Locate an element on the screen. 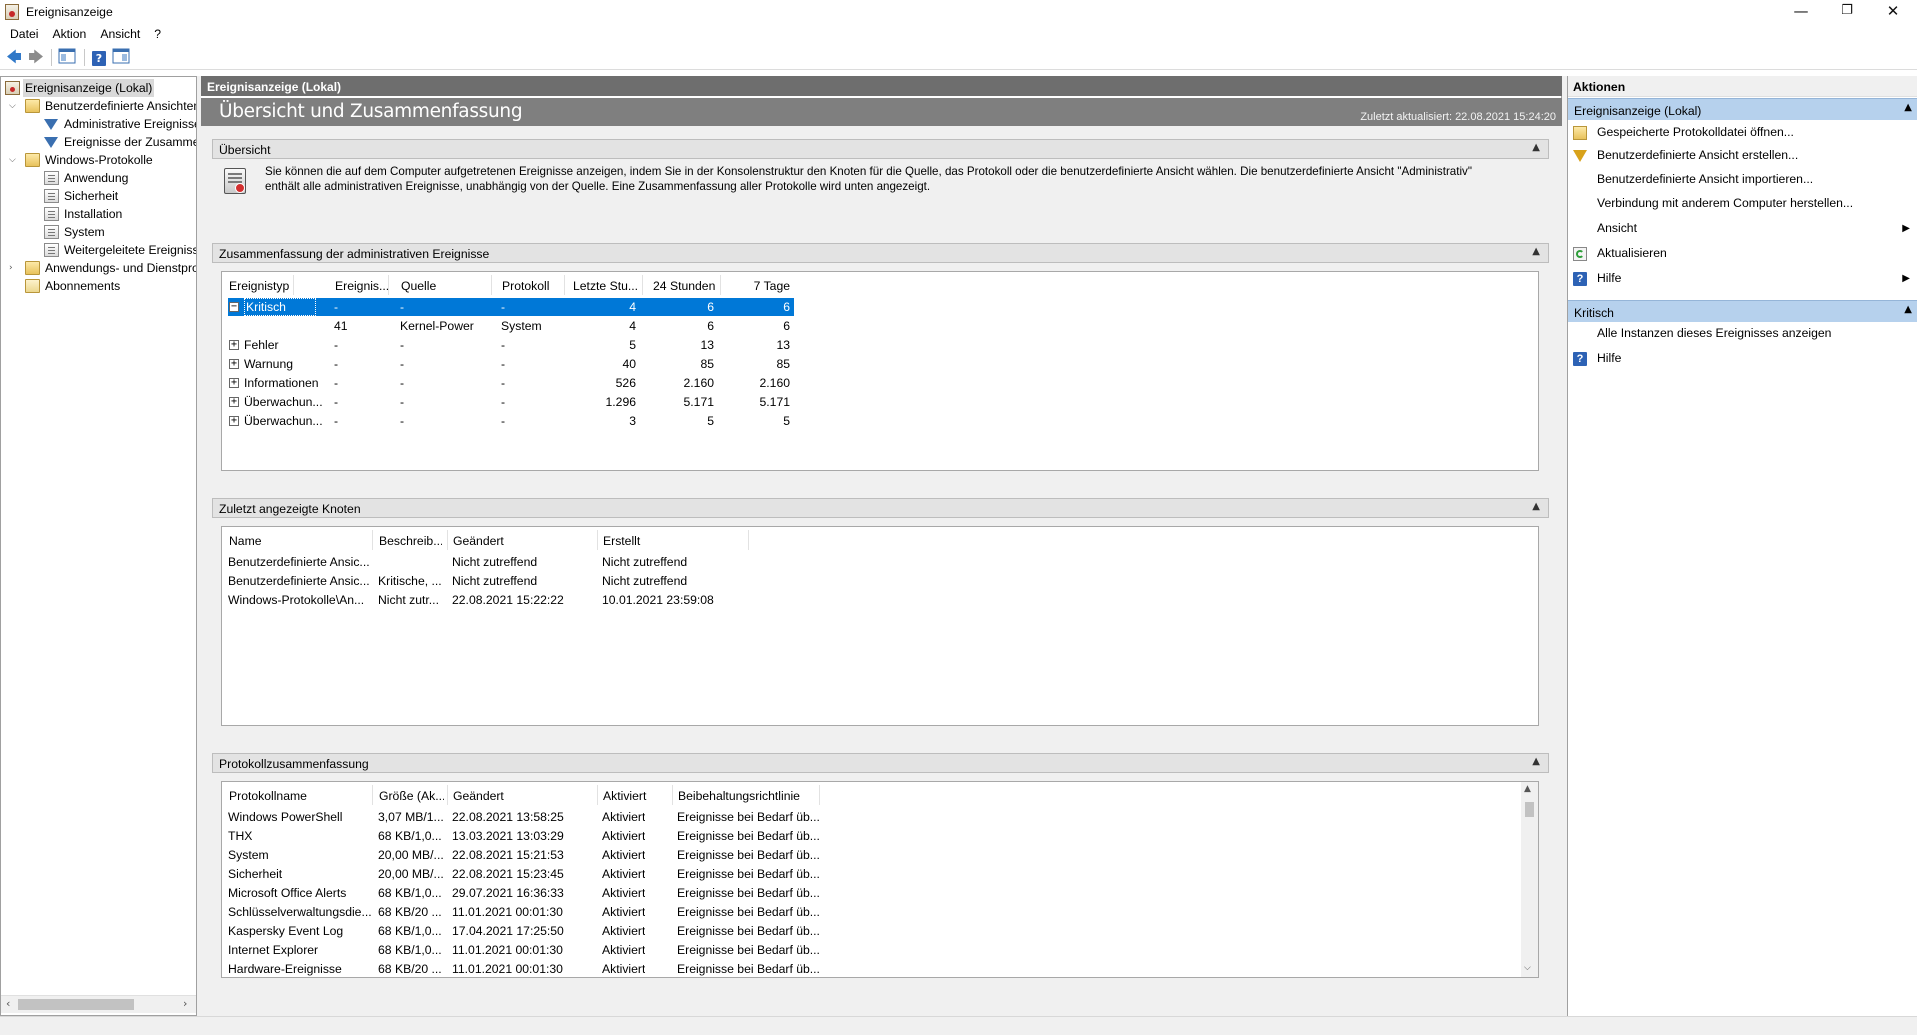  close-button: ✕ is located at coordinates (1893, 12).